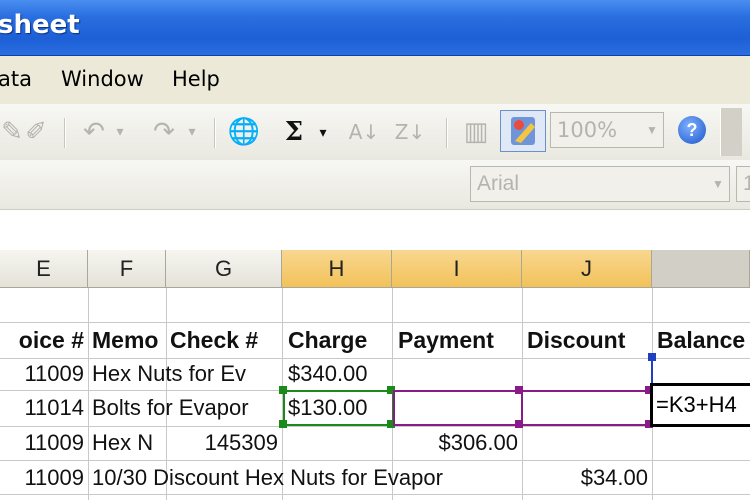 The width and height of the screenshot is (750, 500). I want to click on table-cell: 10/30 Discount Hex Nuts for Evapor, so click(307, 478).